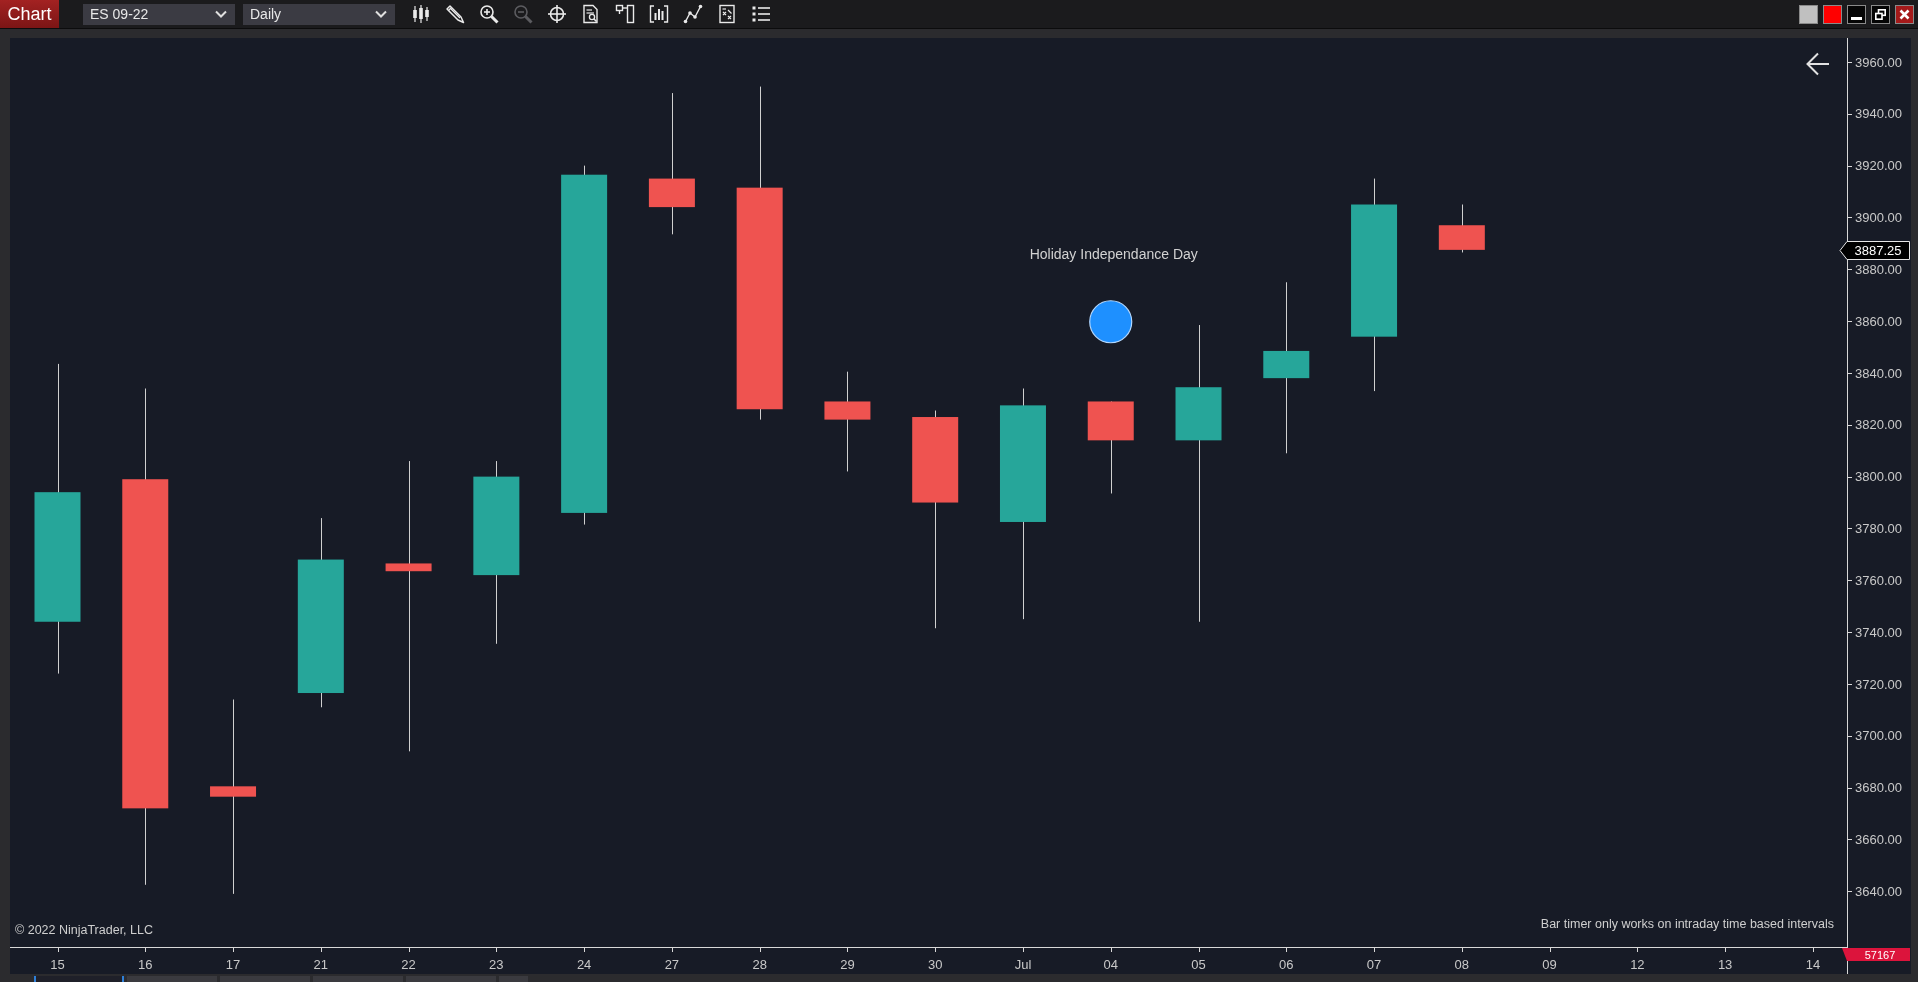 This screenshot has width=1918, height=982. I want to click on restore-button, so click(1880, 14).